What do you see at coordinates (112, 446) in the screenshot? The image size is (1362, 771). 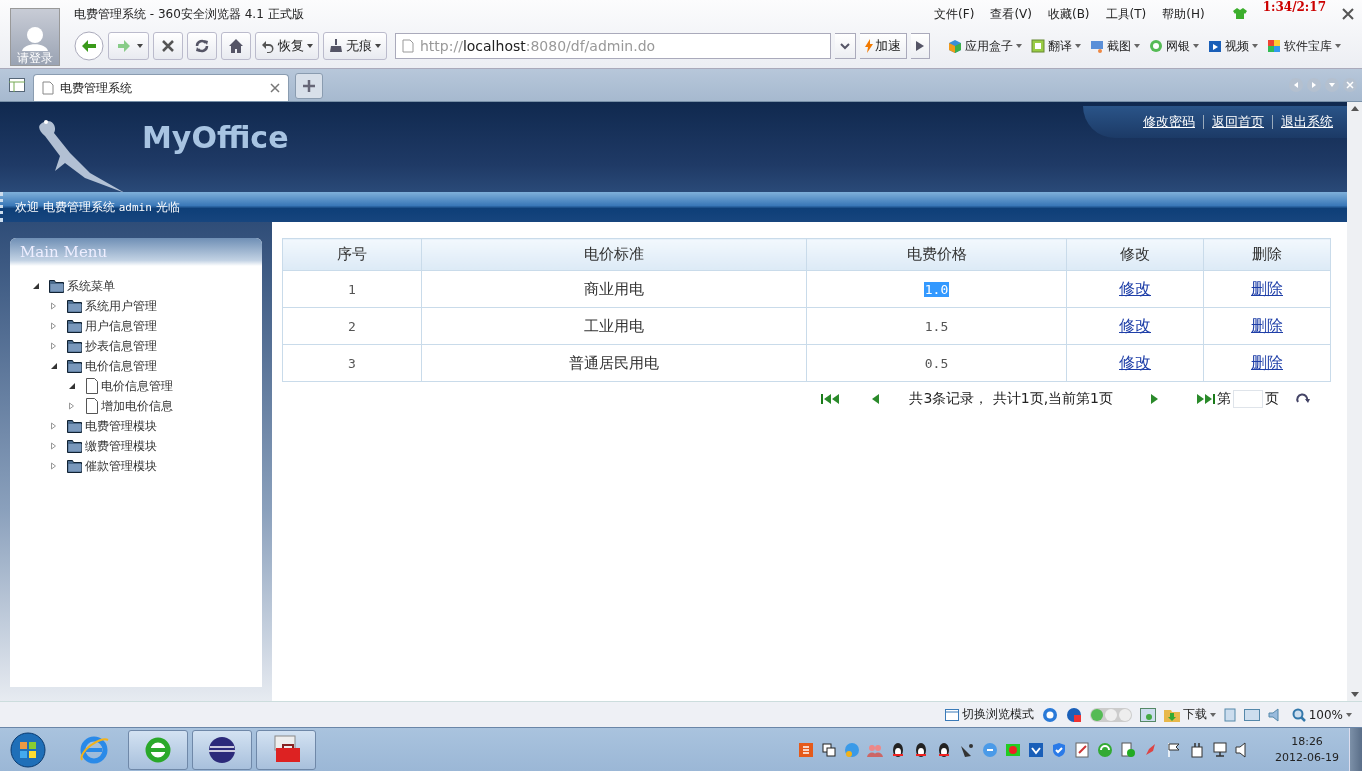 I see `tree-item: 缴费管理模块` at bounding box center [112, 446].